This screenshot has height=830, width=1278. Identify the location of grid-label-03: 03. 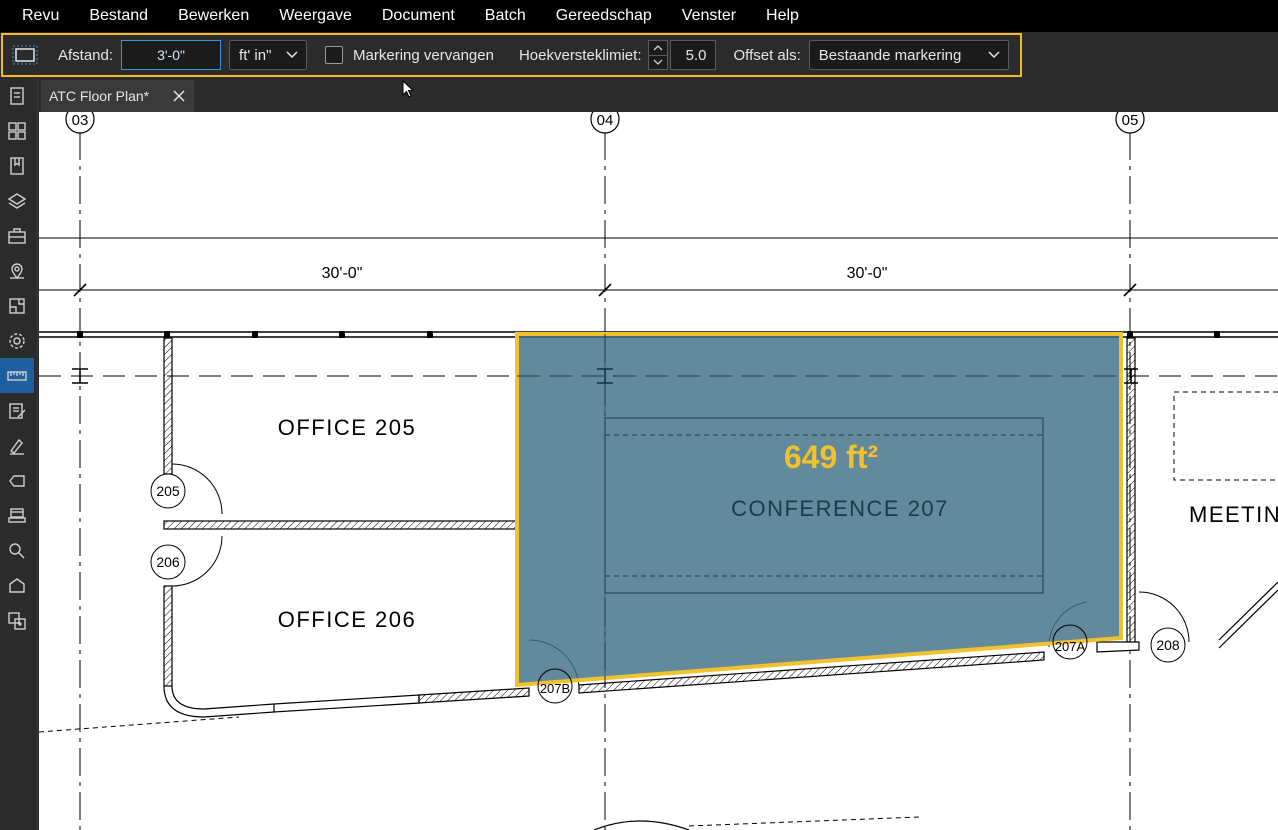
(80, 120).